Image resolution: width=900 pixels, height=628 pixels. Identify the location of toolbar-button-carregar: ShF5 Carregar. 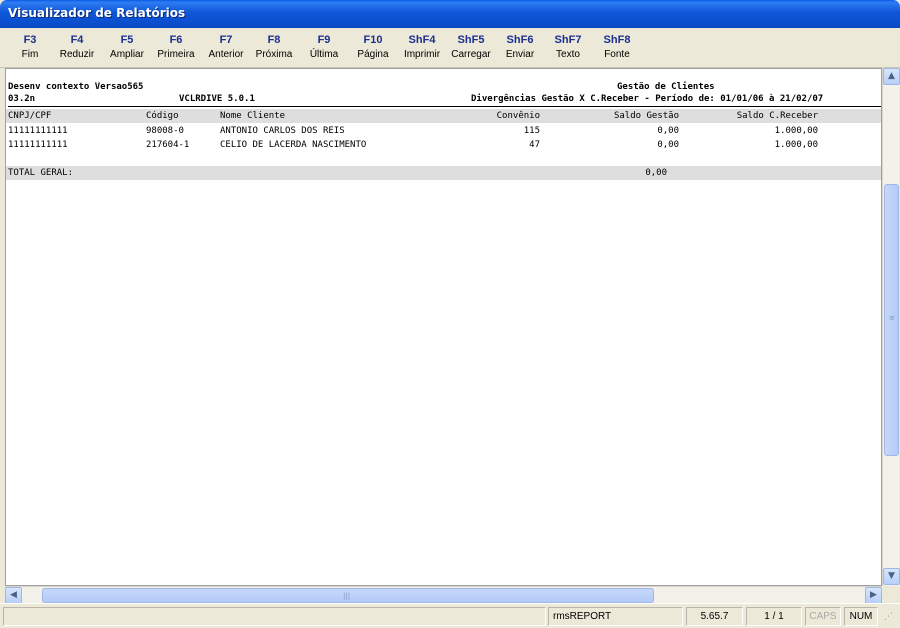
(471, 47).